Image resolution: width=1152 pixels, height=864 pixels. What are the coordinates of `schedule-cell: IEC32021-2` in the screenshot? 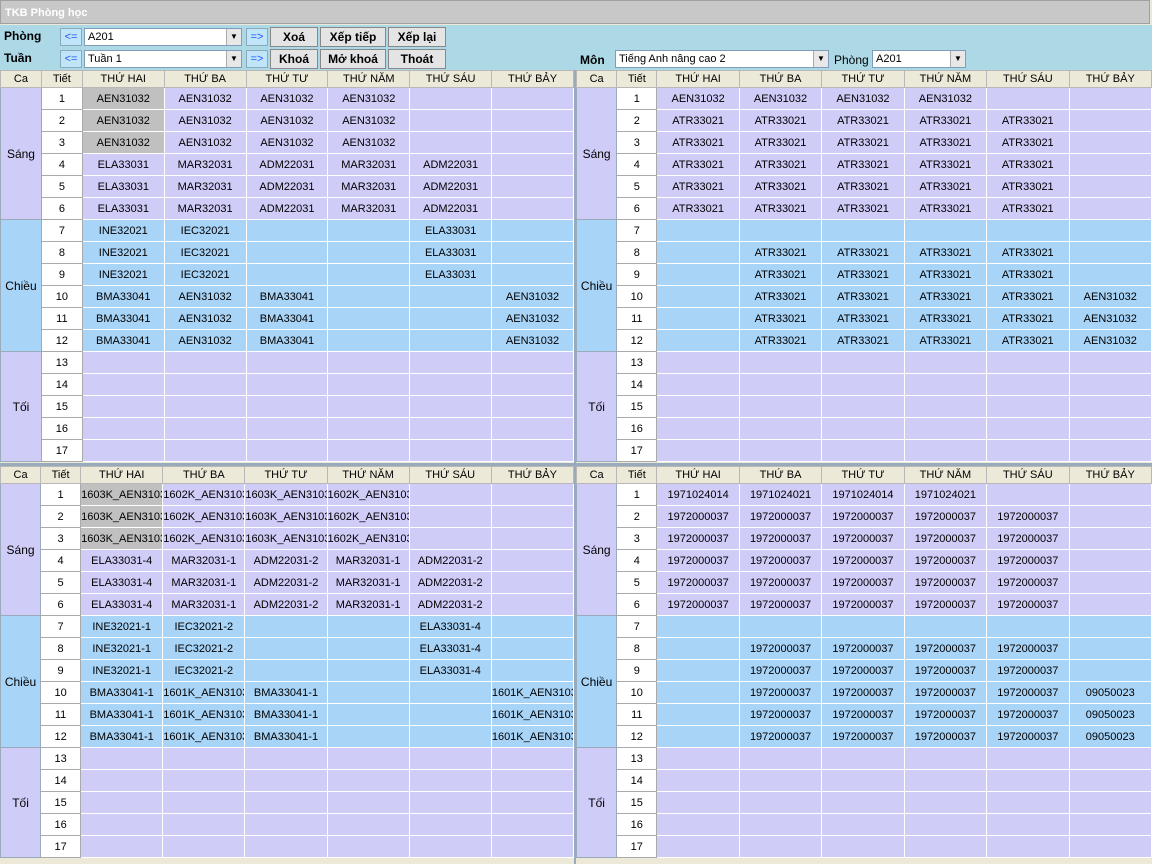 It's located at (204, 626).